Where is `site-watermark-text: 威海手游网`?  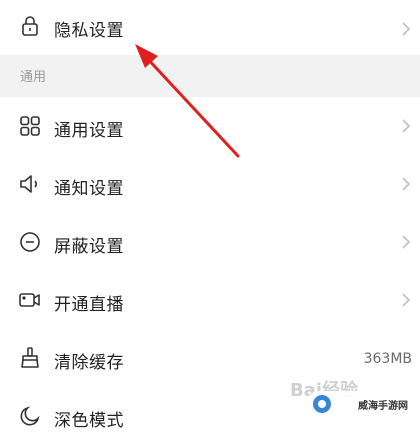
site-watermark-text: 威海手游网 is located at coordinates (383, 406).